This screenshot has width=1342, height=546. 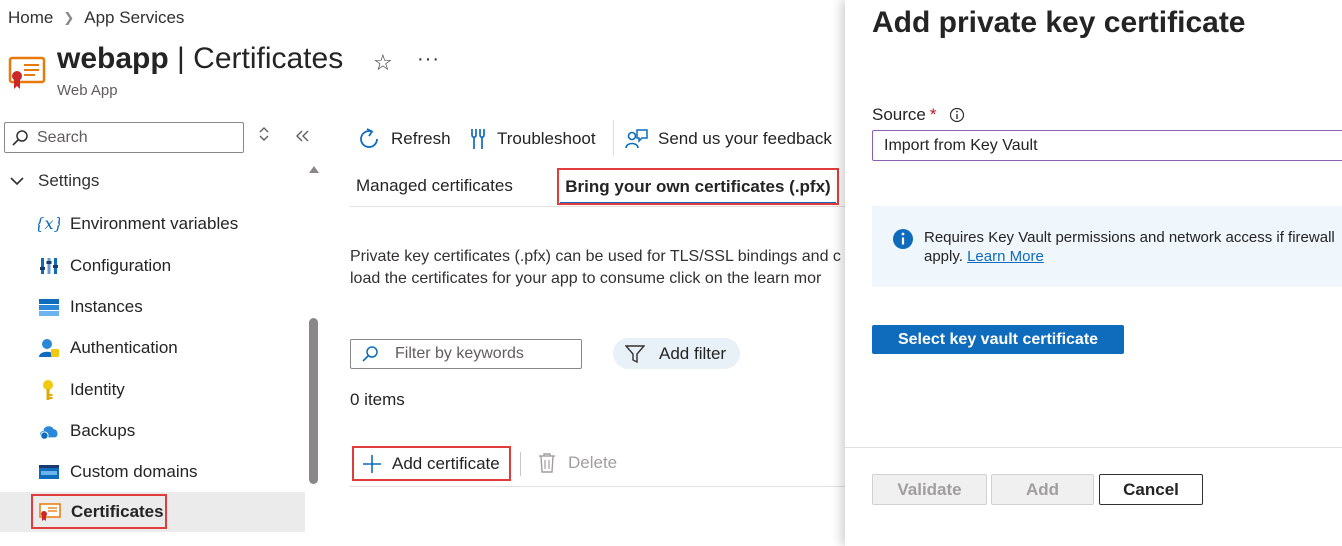 I want to click on breadcrumb: Home ❯ App Services, so click(x=96, y=18).